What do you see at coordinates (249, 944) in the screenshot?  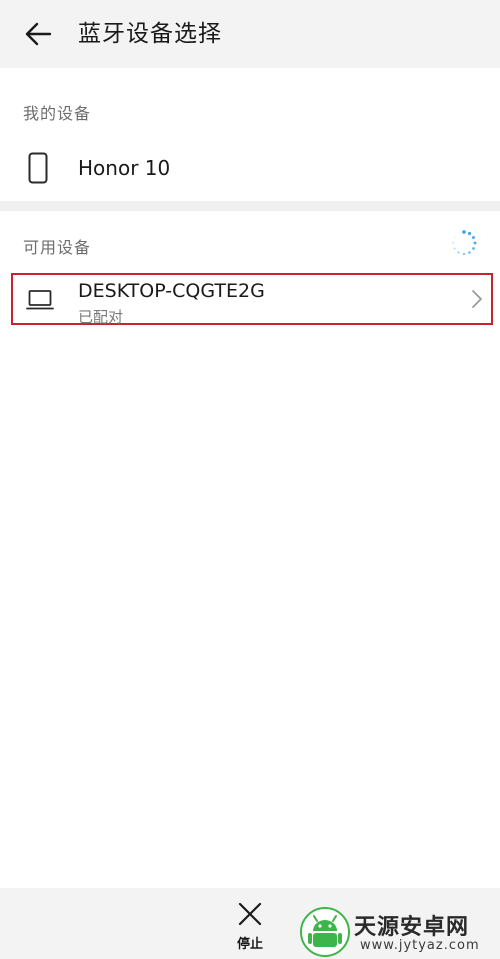 I see `stop-label: 停止` at bounding box center [249, 944].